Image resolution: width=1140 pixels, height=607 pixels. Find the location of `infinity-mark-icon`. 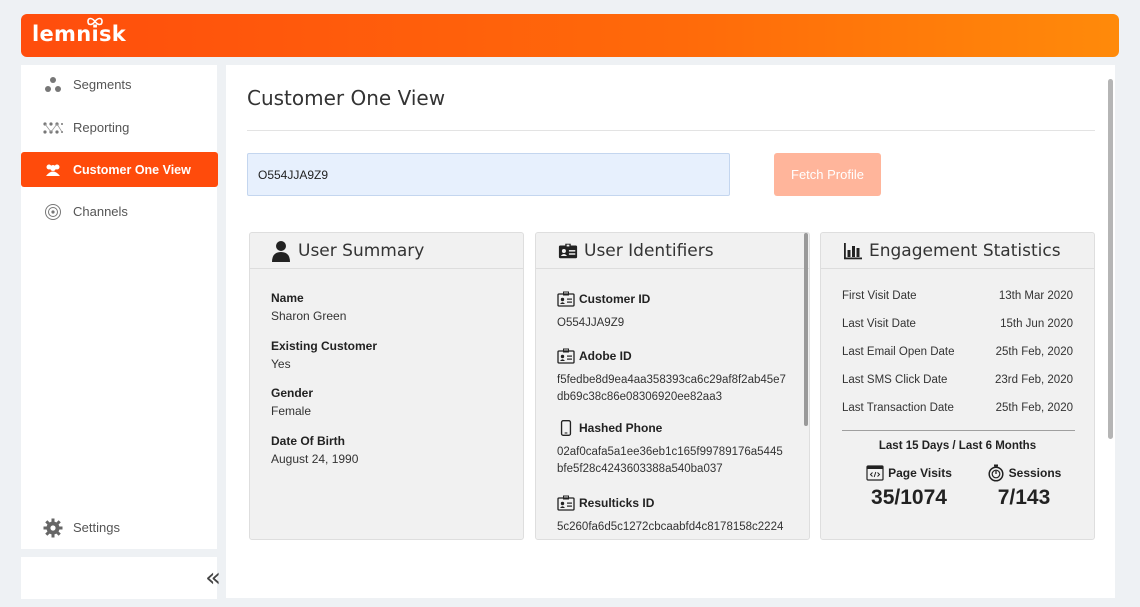

infinity-mark-icon is located at coordinates (95, 21).